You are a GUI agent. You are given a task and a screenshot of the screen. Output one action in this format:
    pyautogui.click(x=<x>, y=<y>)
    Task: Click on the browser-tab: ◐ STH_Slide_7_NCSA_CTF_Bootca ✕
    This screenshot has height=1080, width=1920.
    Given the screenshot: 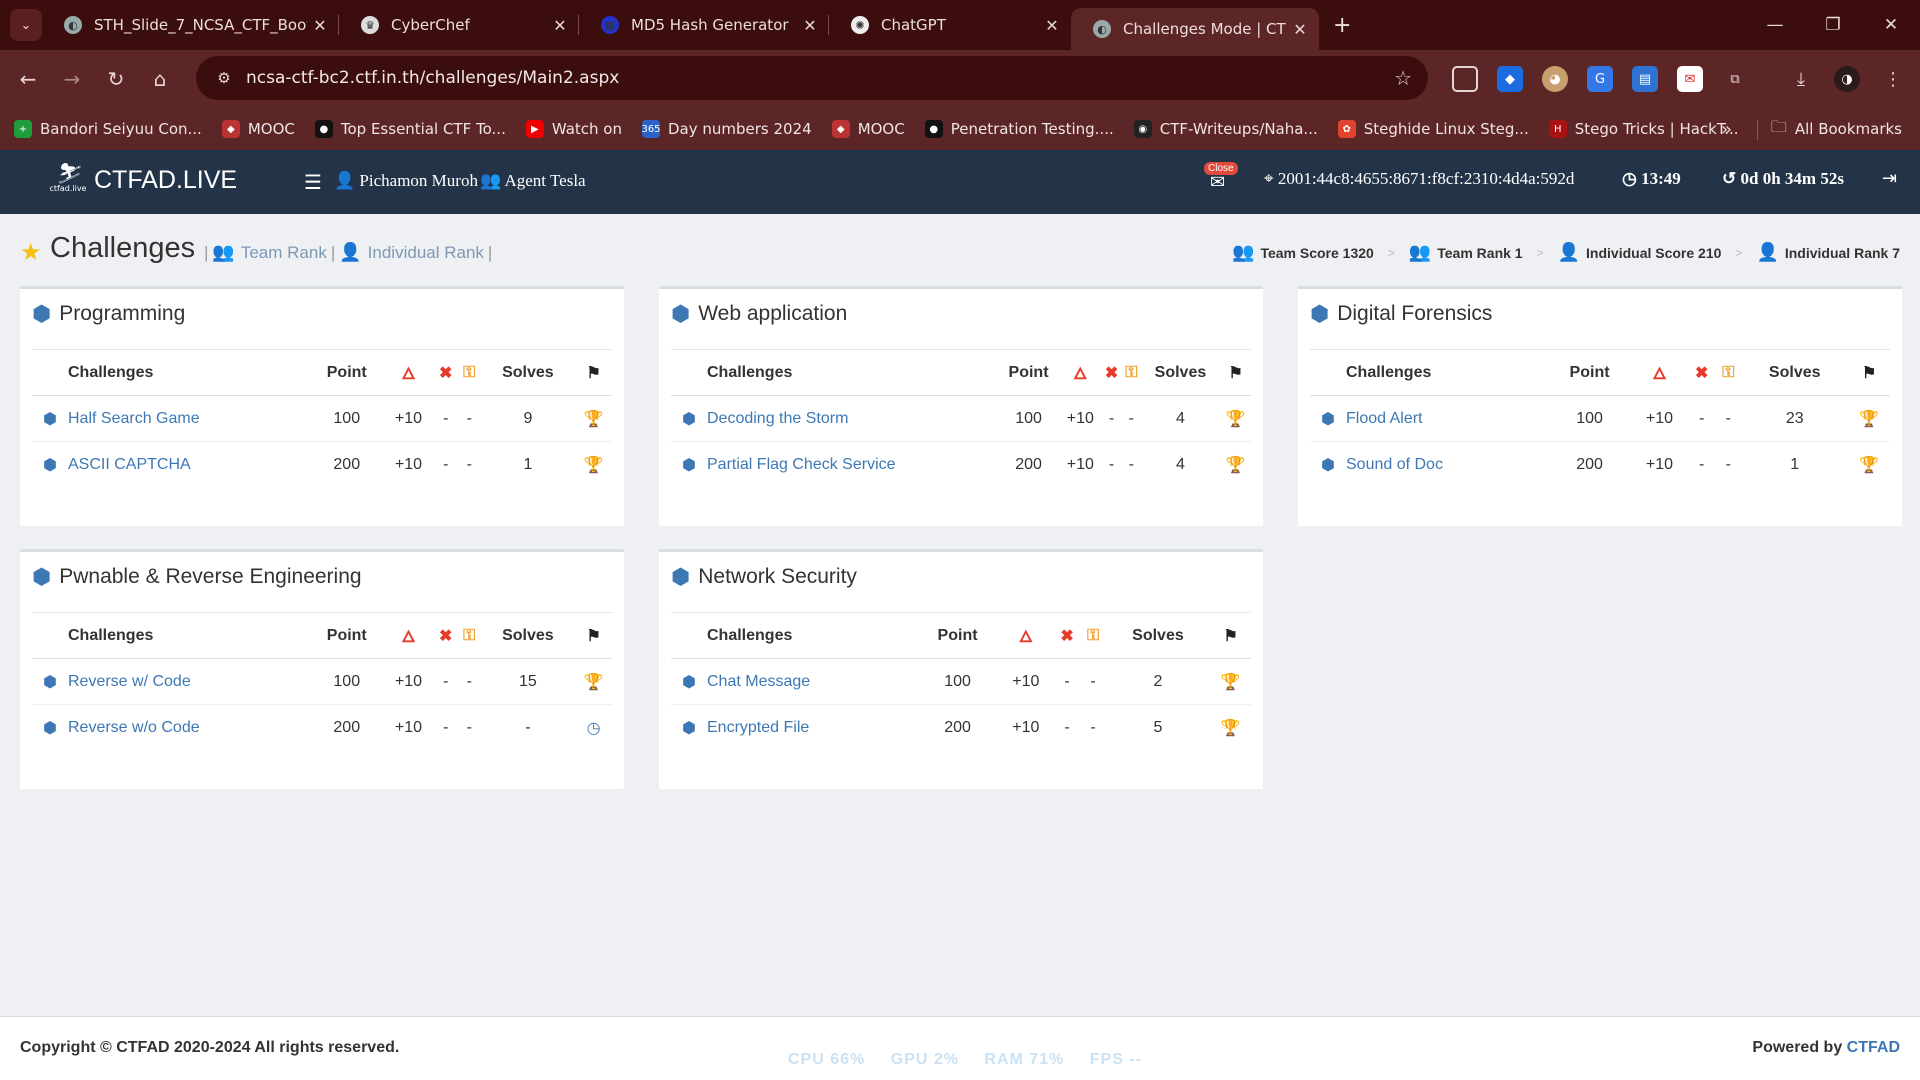 What is the action you would take?
    pyautogui.click(x=190, y=25)
    